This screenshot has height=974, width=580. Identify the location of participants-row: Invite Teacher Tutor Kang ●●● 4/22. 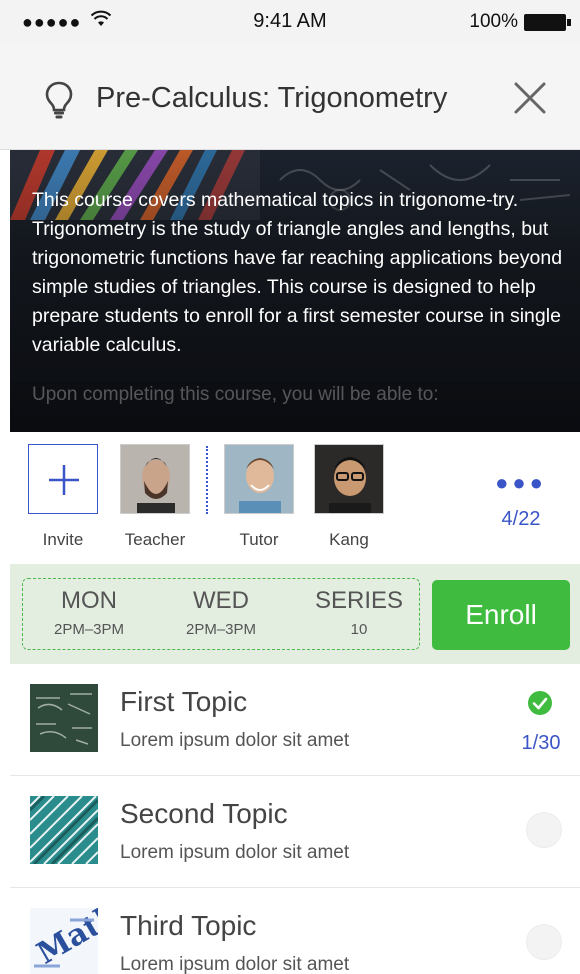
(295, 498).